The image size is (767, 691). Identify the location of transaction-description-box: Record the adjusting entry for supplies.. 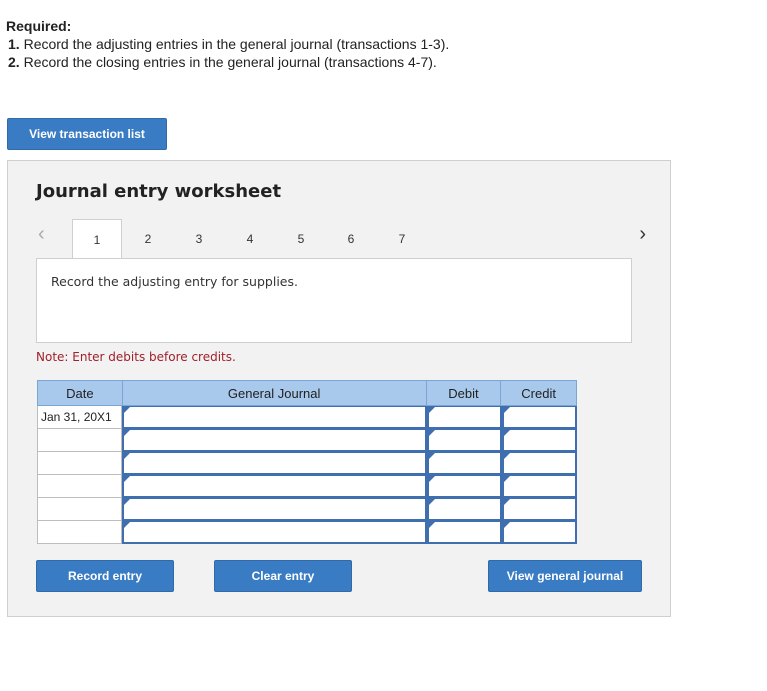
(334, 300).